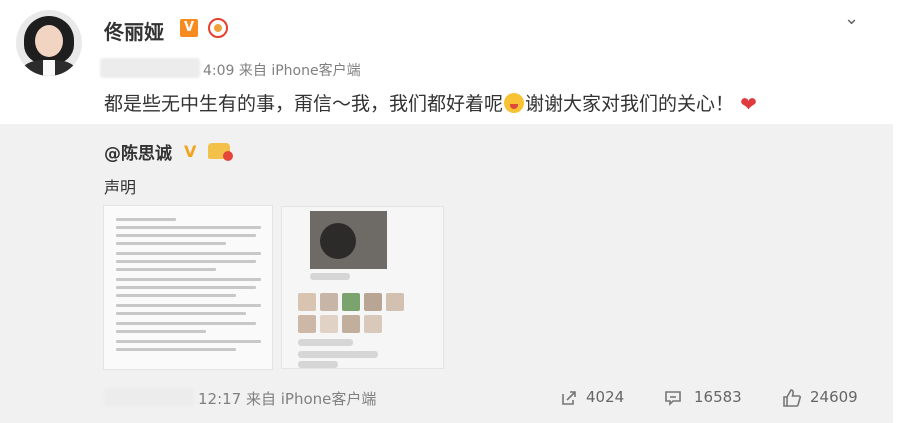 The height and width of the screenshot is (423, 900). Describe the element at coordinates (188, 287) in the screenshot. I see `statement-image` at that location.